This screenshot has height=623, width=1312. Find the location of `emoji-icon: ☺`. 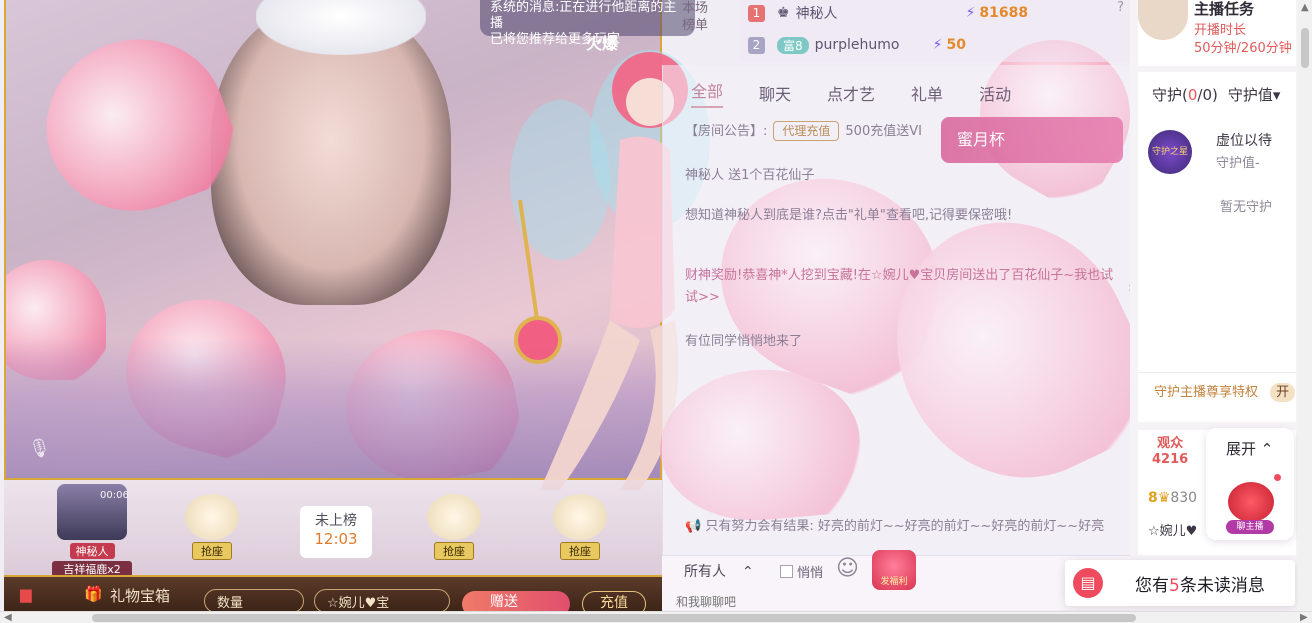

emoji-icon: ☺ is located at coordinates (849, 569).